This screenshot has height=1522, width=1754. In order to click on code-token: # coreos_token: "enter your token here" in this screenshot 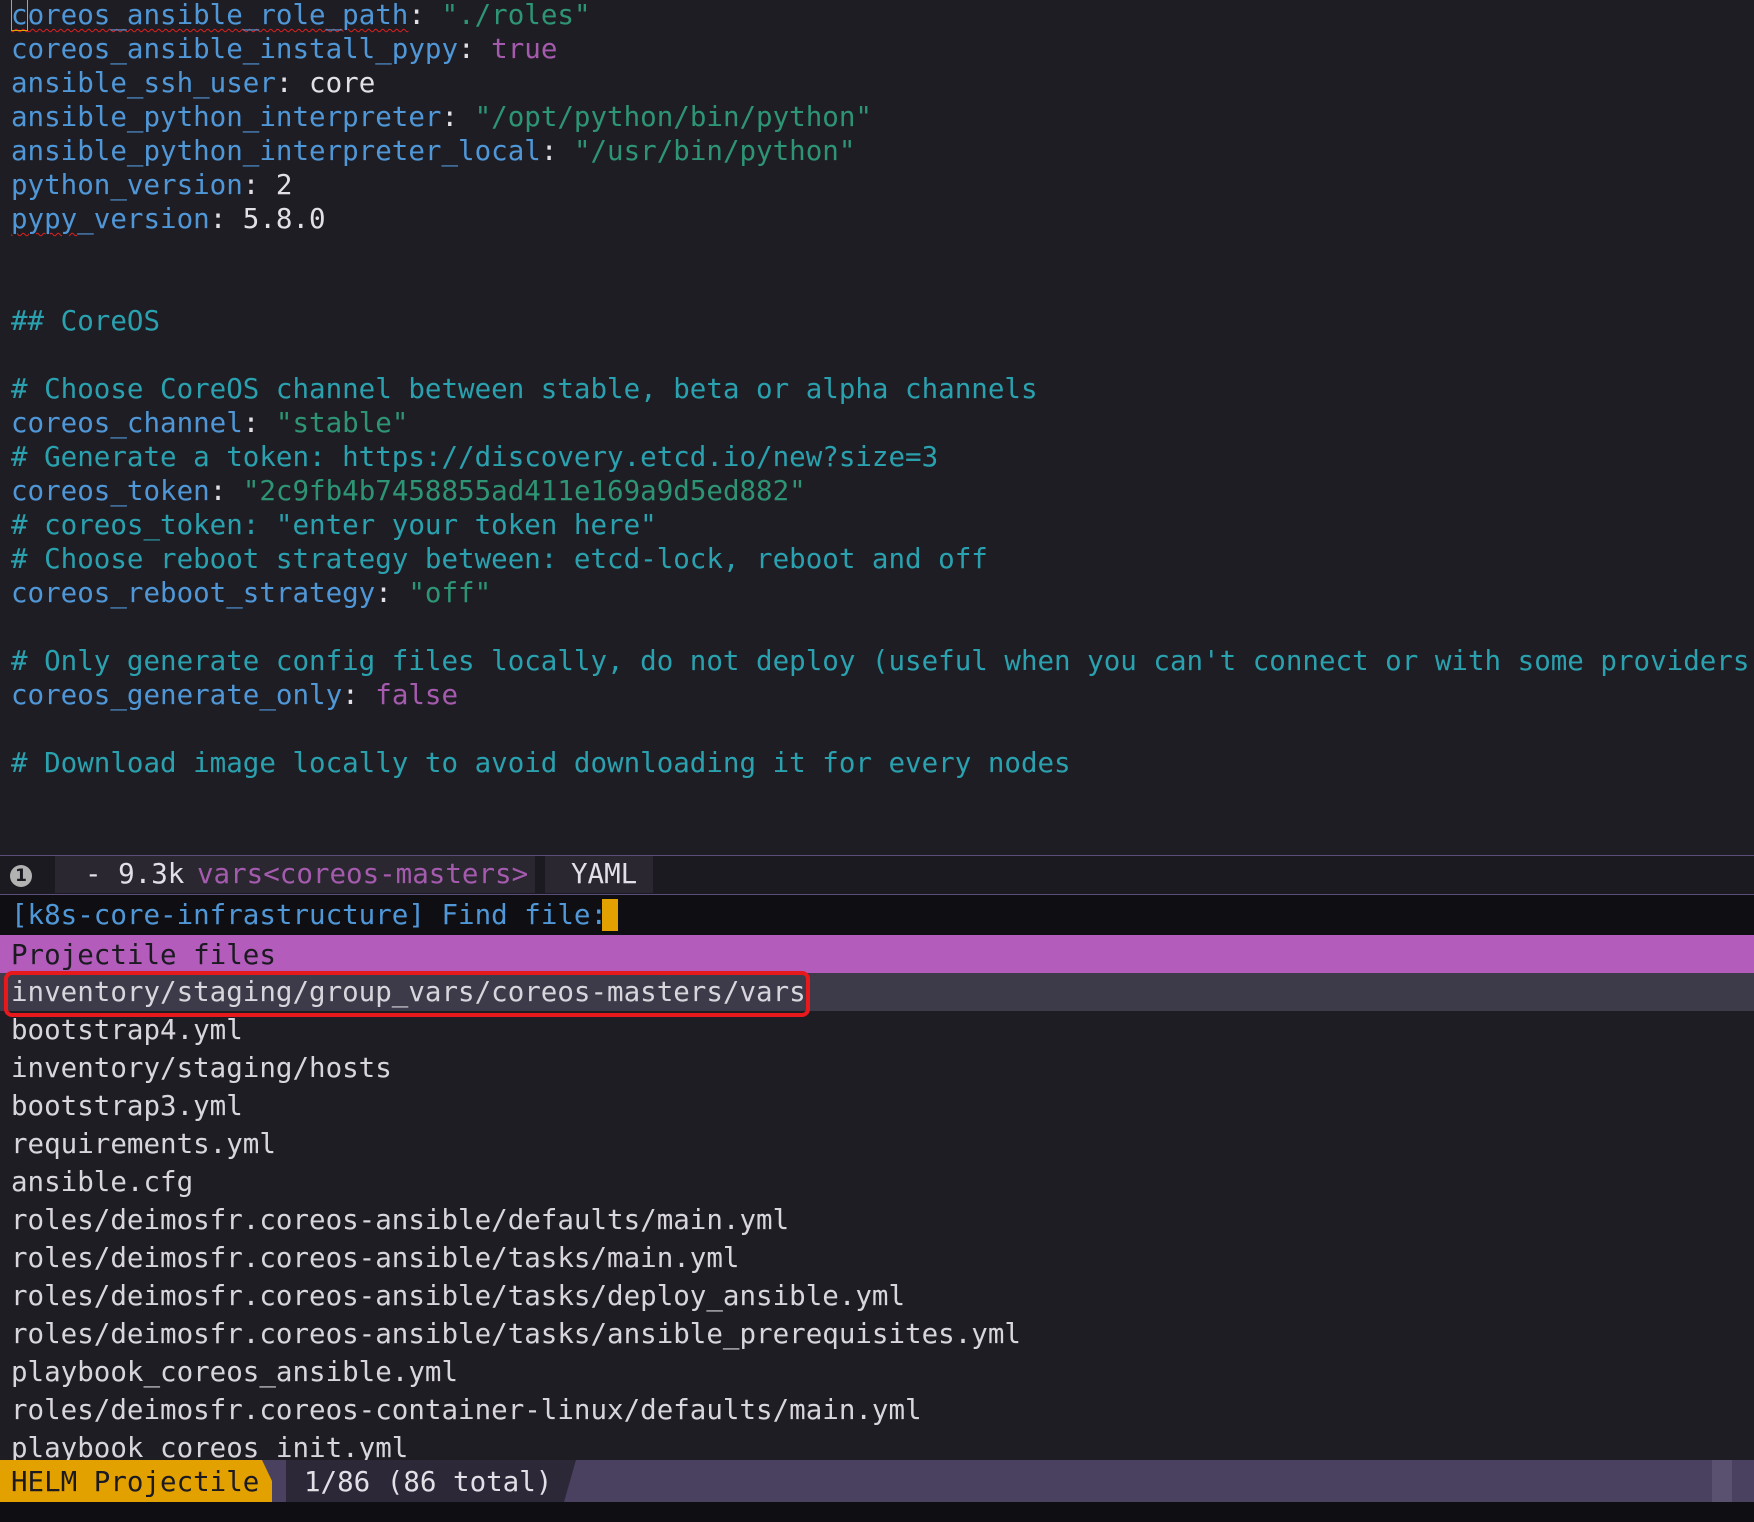, I will do `click(334, 525)`.